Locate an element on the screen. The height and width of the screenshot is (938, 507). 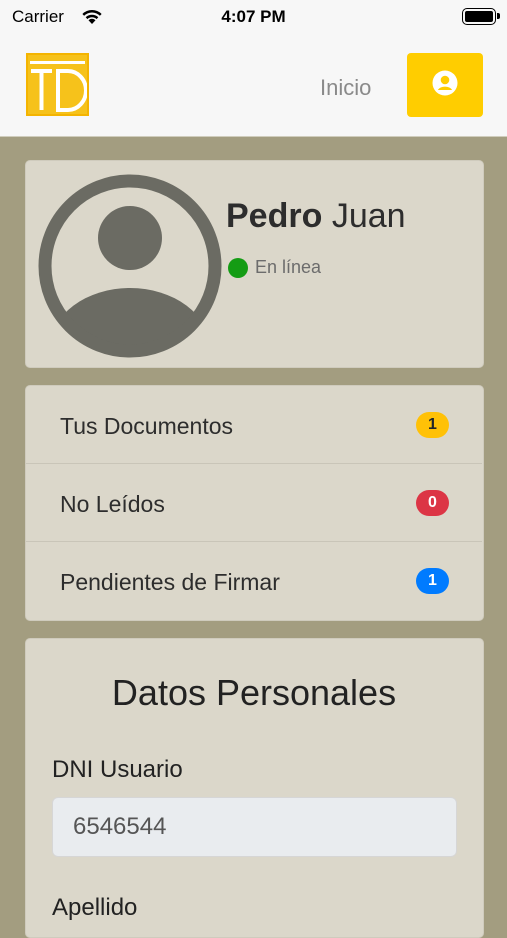
dni-field is located at coordinates (254, 827).